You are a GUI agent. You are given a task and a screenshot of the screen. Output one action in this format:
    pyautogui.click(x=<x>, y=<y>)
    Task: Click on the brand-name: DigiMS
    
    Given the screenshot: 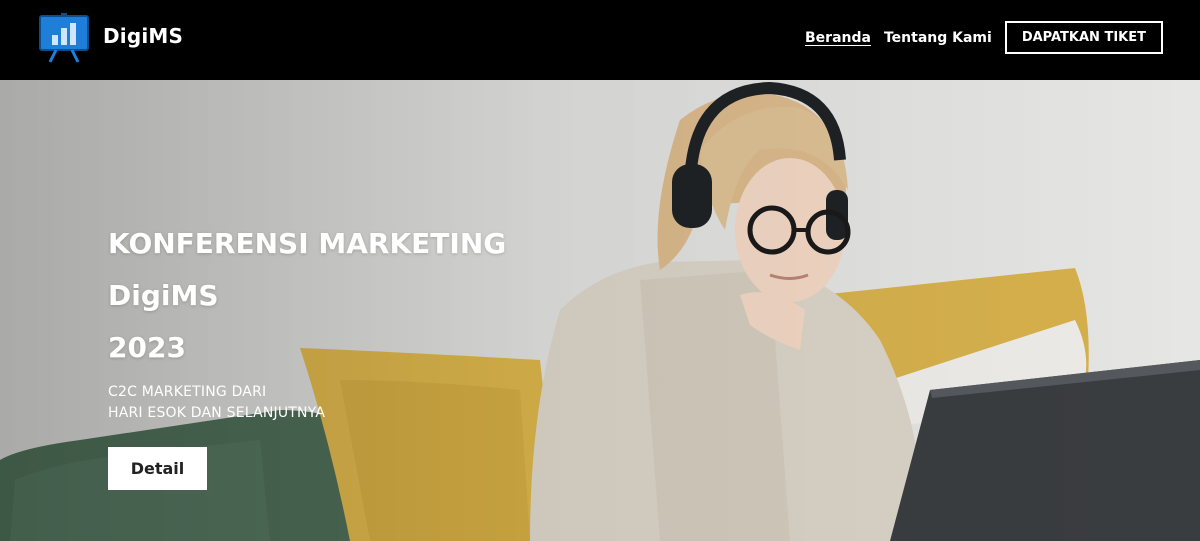 What is the action you would take?
    pyautogui.click(x=143, y=36)
    